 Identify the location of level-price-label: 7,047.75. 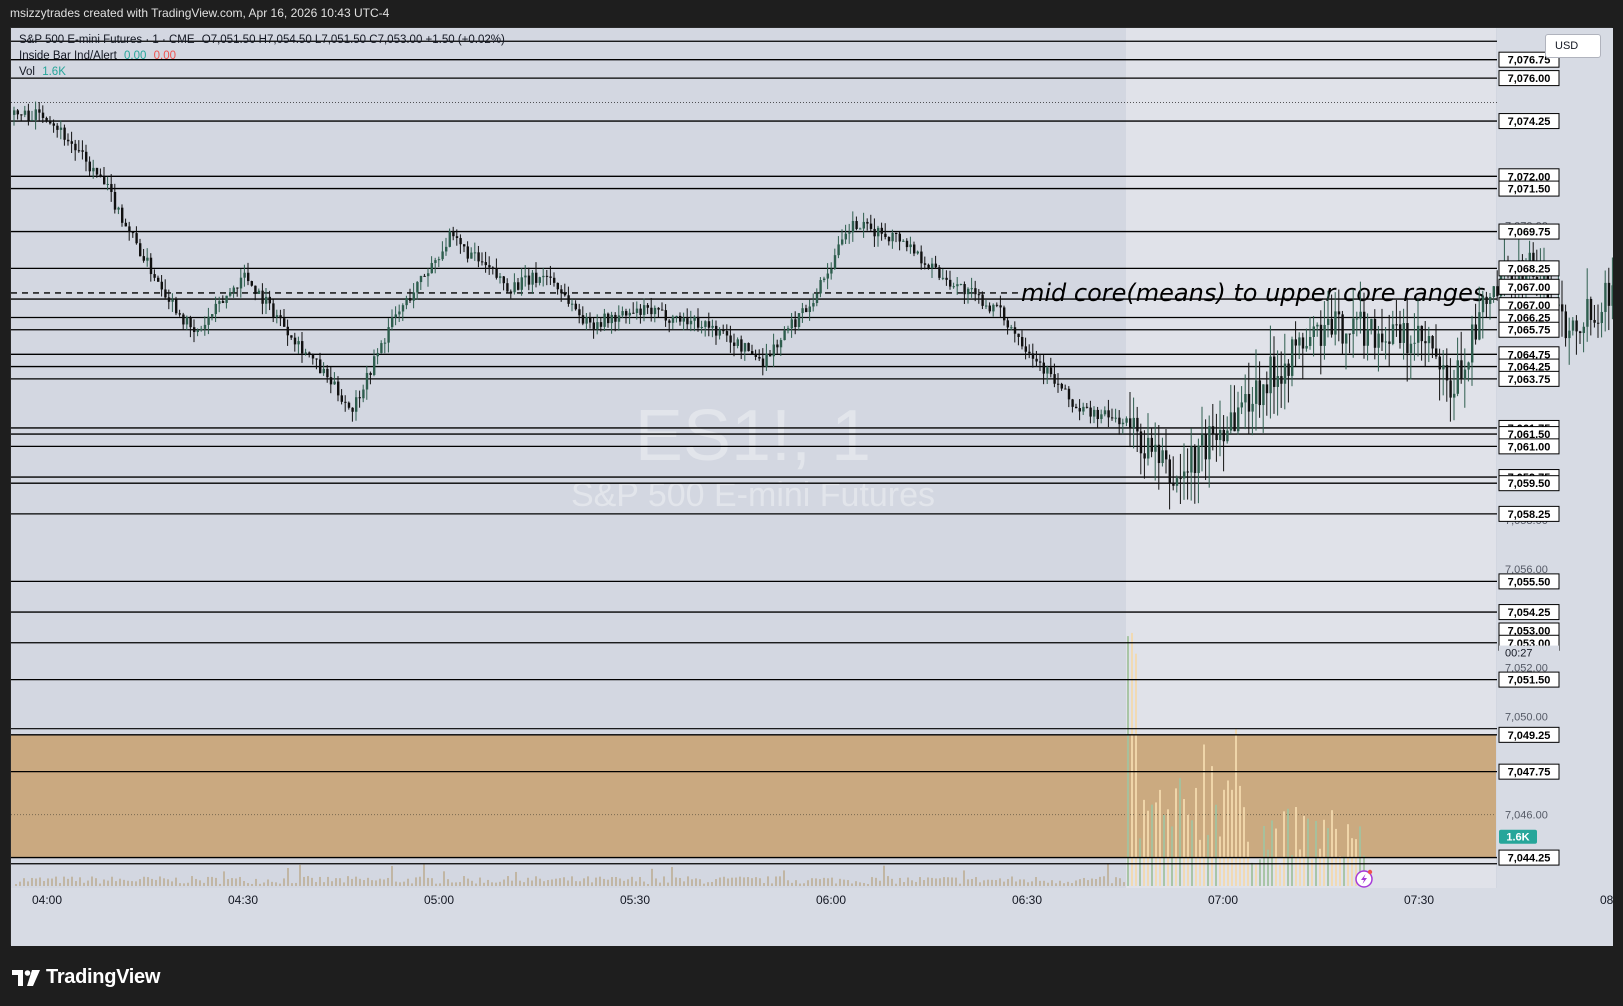
(1529, 773).